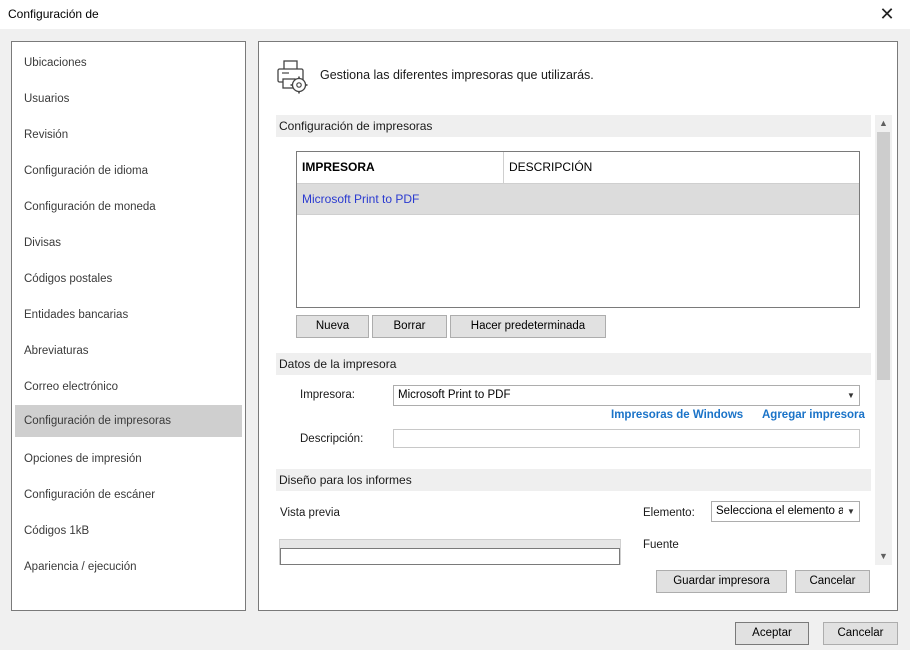  What do you see at coordinates (361, 199) in the screenshot?
I see `printer-name-cell: Microsoft Print to PDF` at bounding box center [361, 199].